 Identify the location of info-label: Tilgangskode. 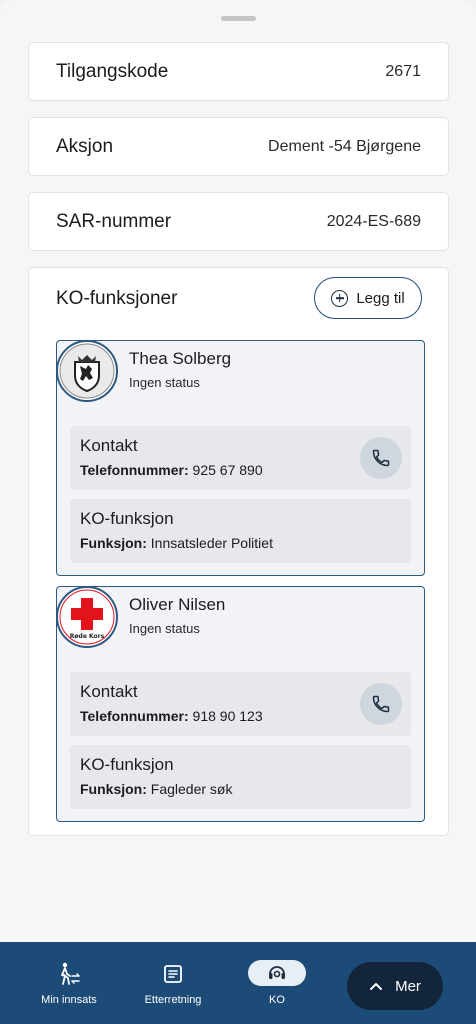
(112, 71).